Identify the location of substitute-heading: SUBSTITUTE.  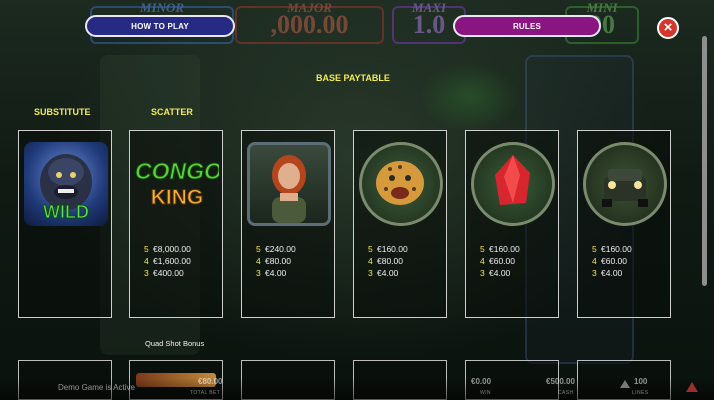
(62, 112).